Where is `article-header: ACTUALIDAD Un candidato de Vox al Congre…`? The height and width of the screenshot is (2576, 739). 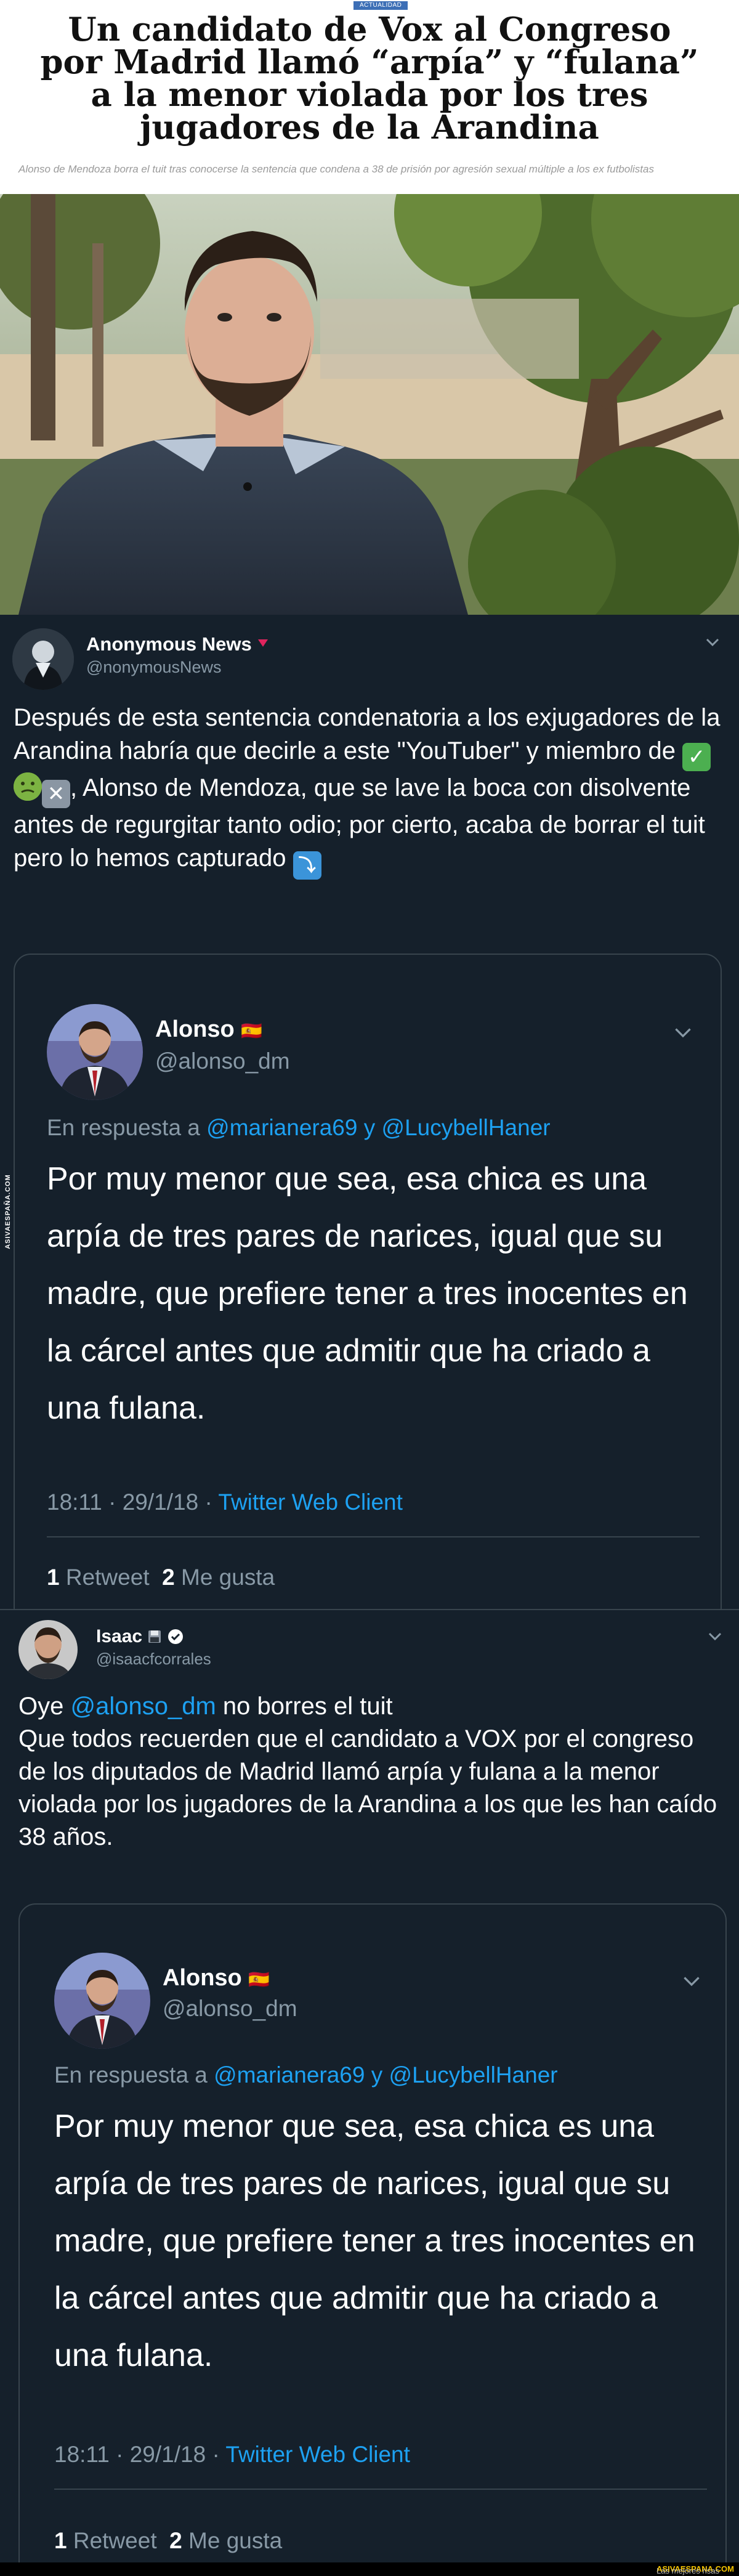
article-header: ACTUALIDAD Un candidato de Vox al Congre… is located at coordinates (369, 97).